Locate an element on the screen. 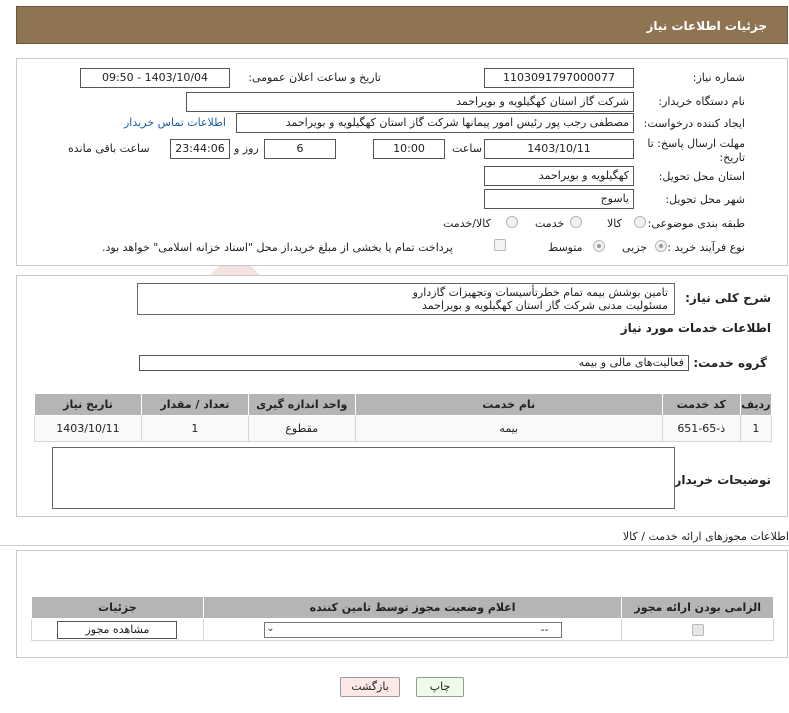 The width and height of the screenshot is (789, 713). back-button: بازگشت is located at coordinates (370, 687).